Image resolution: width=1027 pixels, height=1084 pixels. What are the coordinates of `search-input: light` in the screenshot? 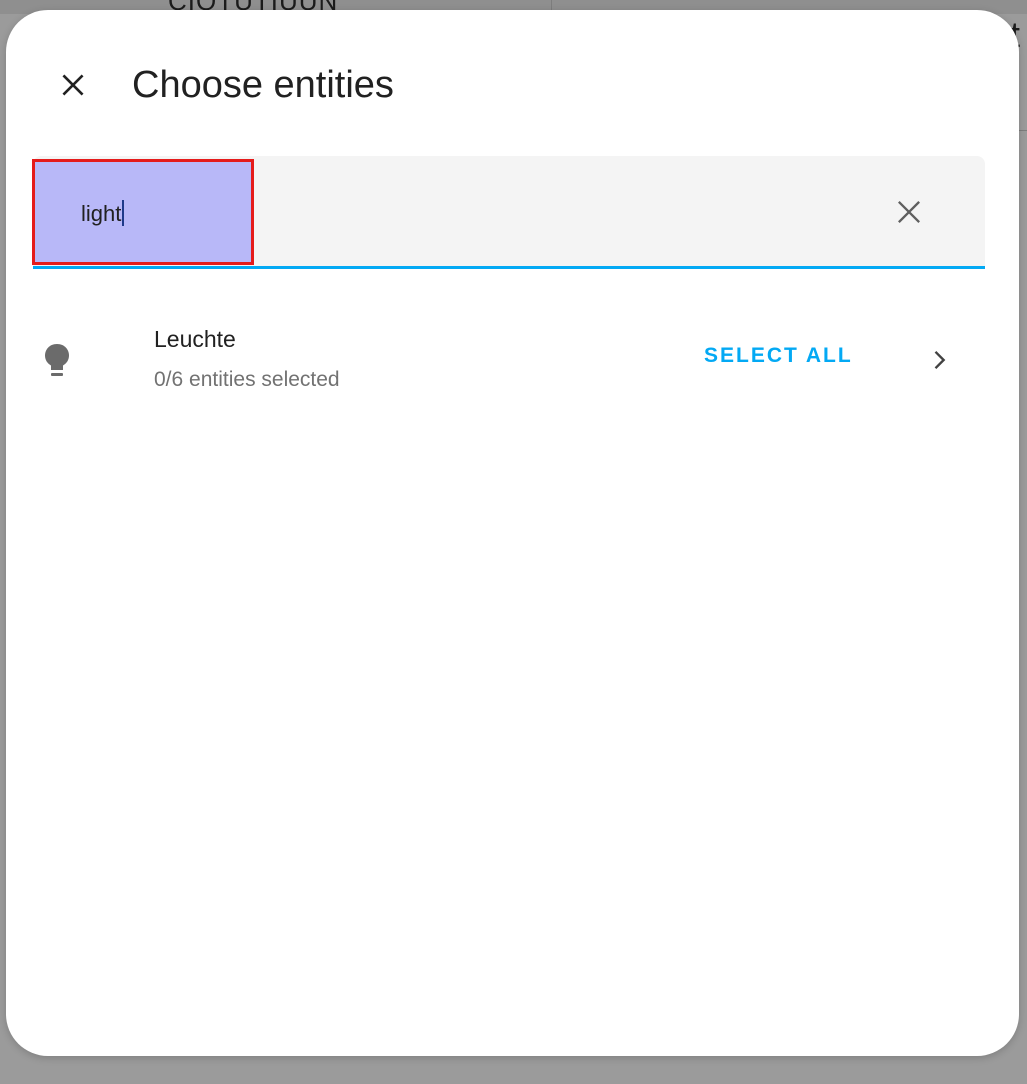 It's located at (103, 214).